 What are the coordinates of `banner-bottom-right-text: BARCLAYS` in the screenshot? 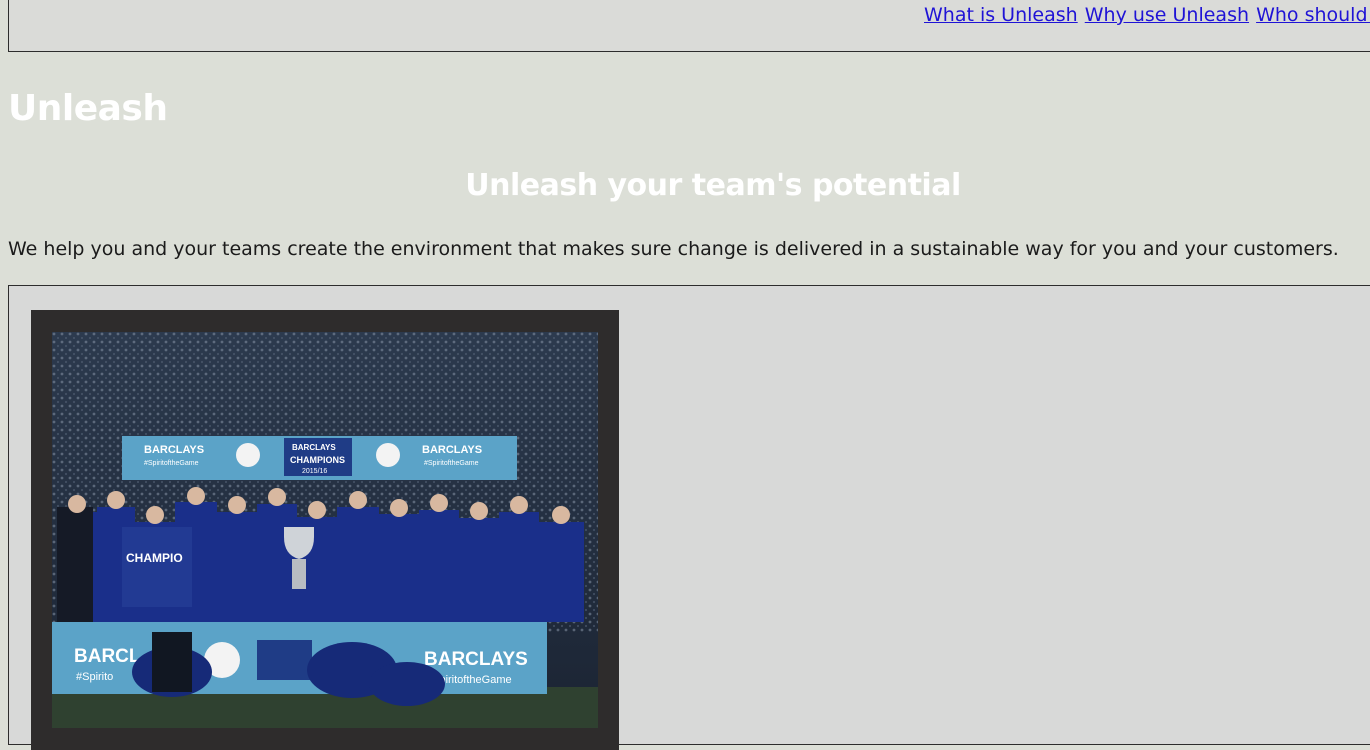 It's located at (476, 659).